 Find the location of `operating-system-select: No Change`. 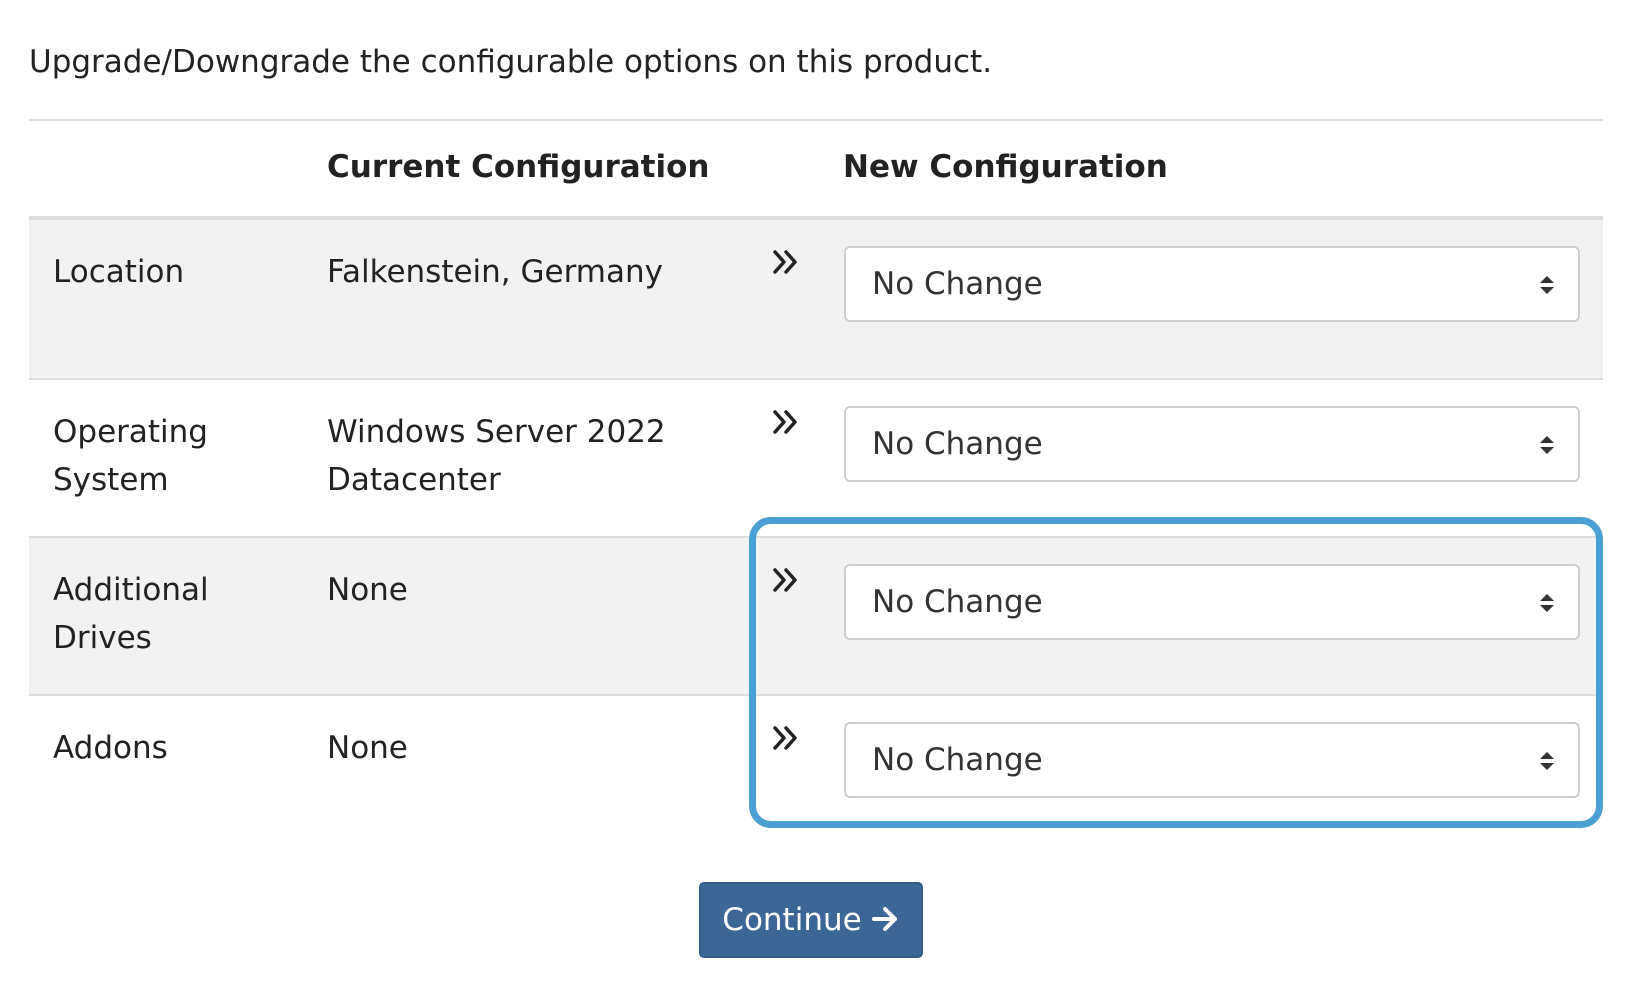

operating-system-select: No Change is located at coordinates (1212, 444).